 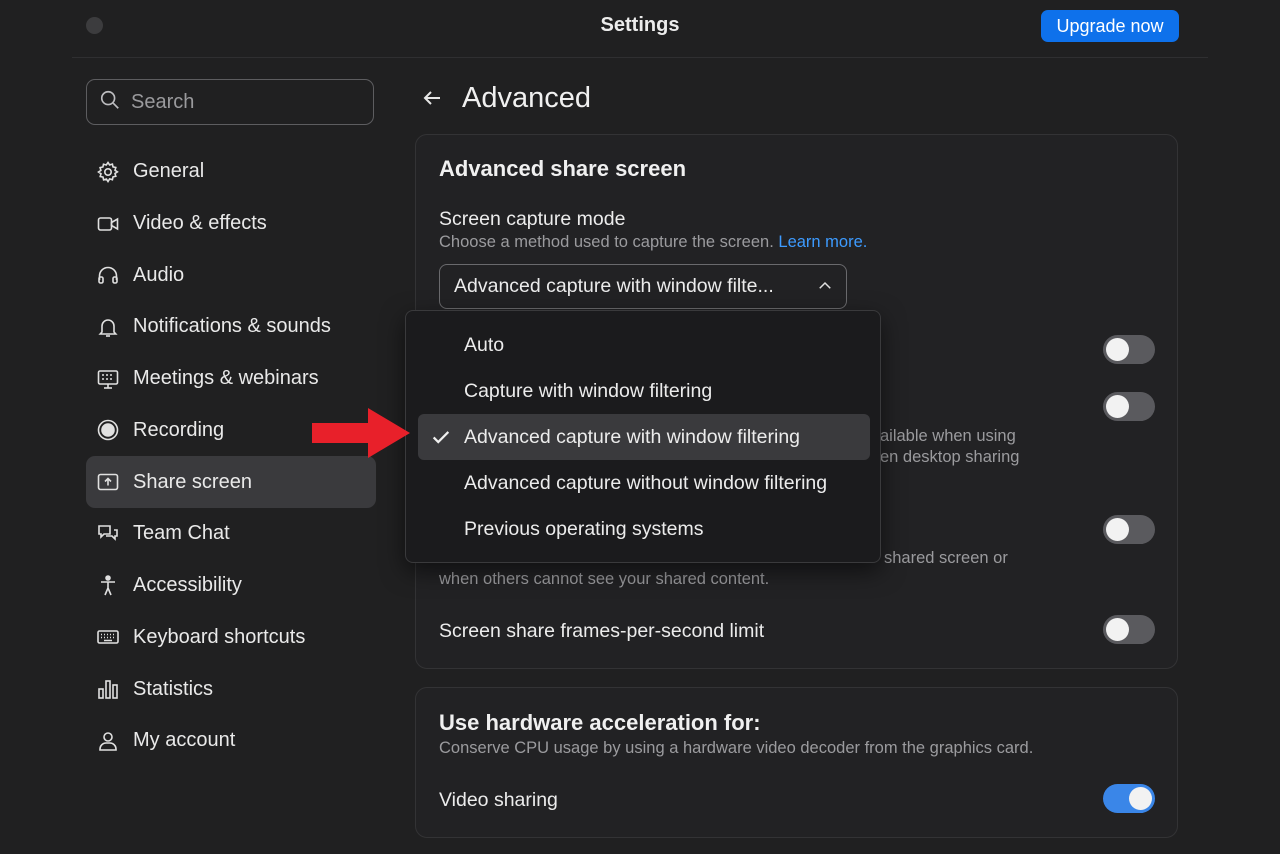 What do you see at coordinates (108, 689) in the screenshot?
I see `bar-chart-icon` at bounding box center [108, 689].